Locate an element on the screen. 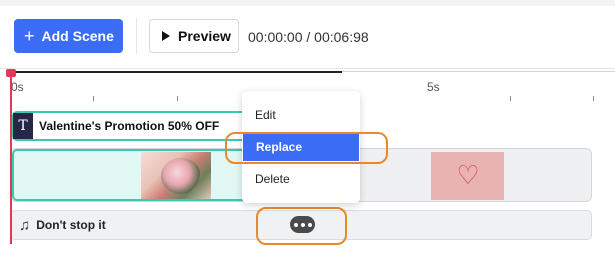 The height and width of the screenshot is (264, 615). ruler-line is located at coordinates (478, 71).